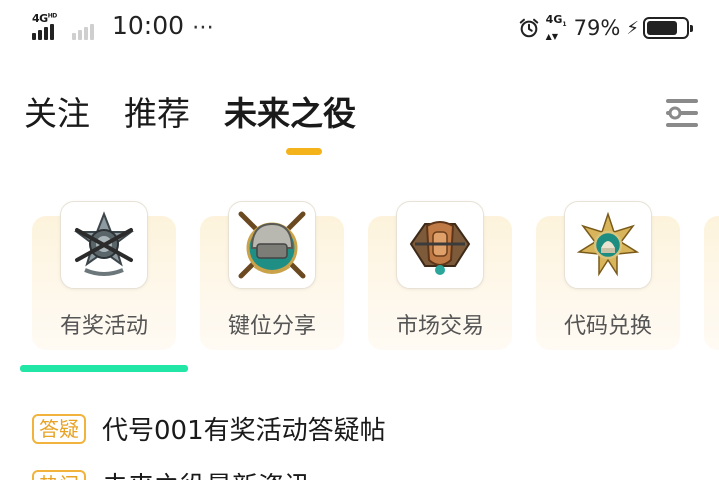 Image resolution: width=719 pixels, height=480 pixels. What do you see at coordinates (290, 114) in the screenshot?
I see `tab-future-battle: 未来之役` at bounding box center [290, 114].